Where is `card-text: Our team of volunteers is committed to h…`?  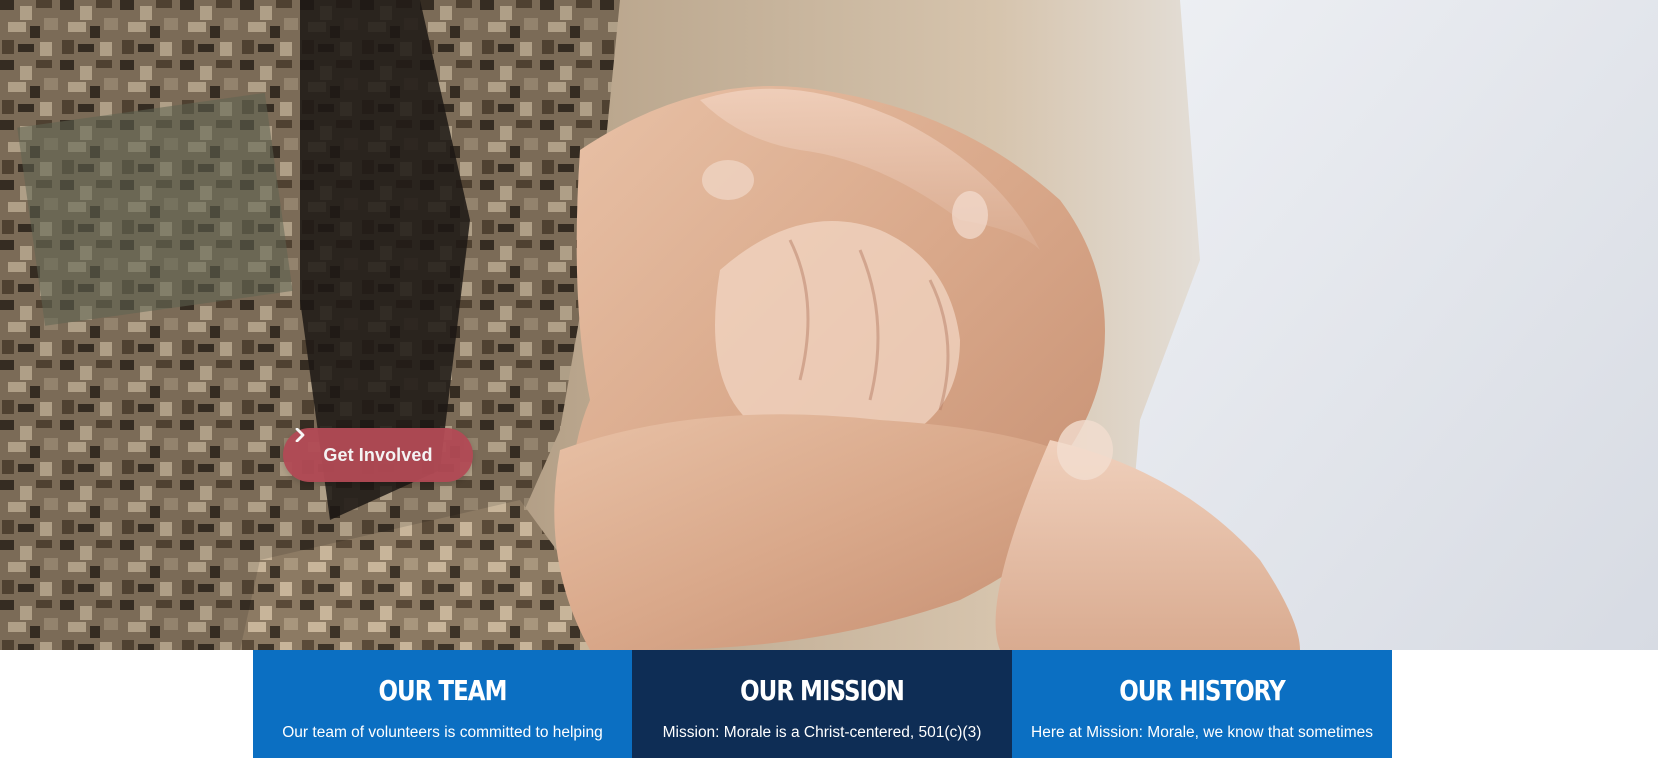 card-text: Our team of volunteers is committed to h… is located at coordinates (442, 732).